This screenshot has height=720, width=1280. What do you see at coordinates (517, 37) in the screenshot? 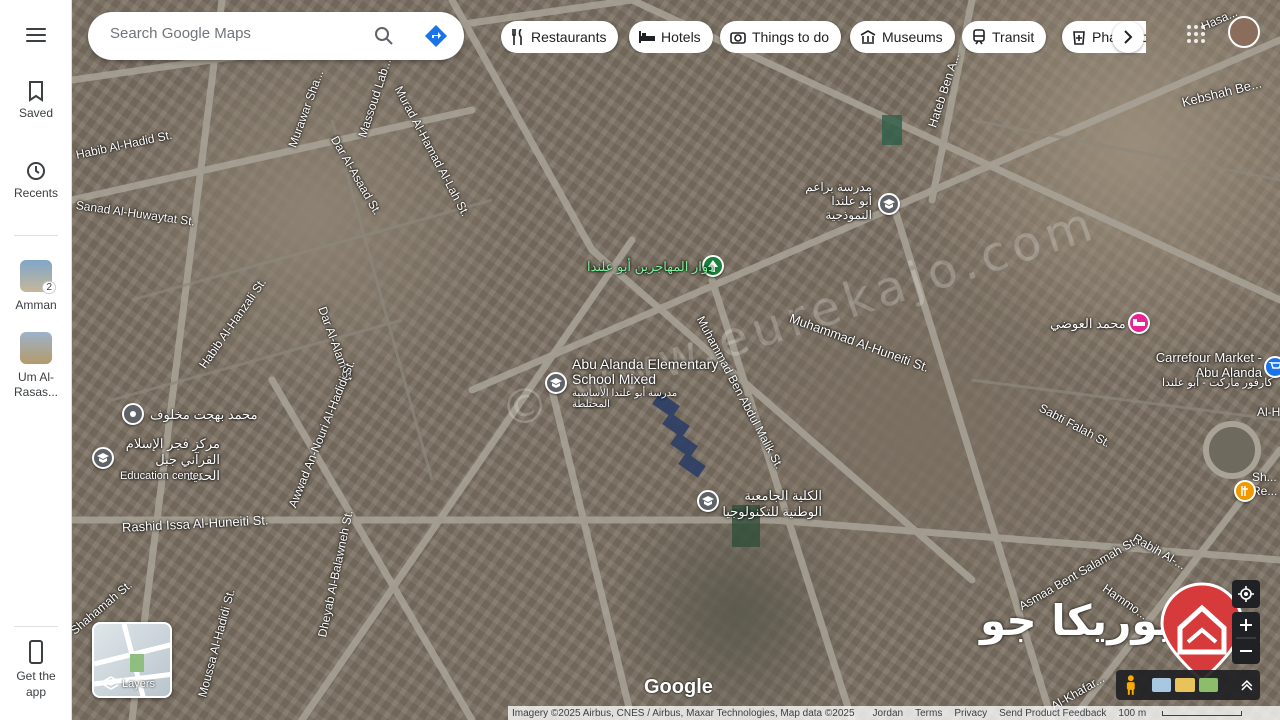
I see `fork-knife-icon` at bounding box center [517, 37].